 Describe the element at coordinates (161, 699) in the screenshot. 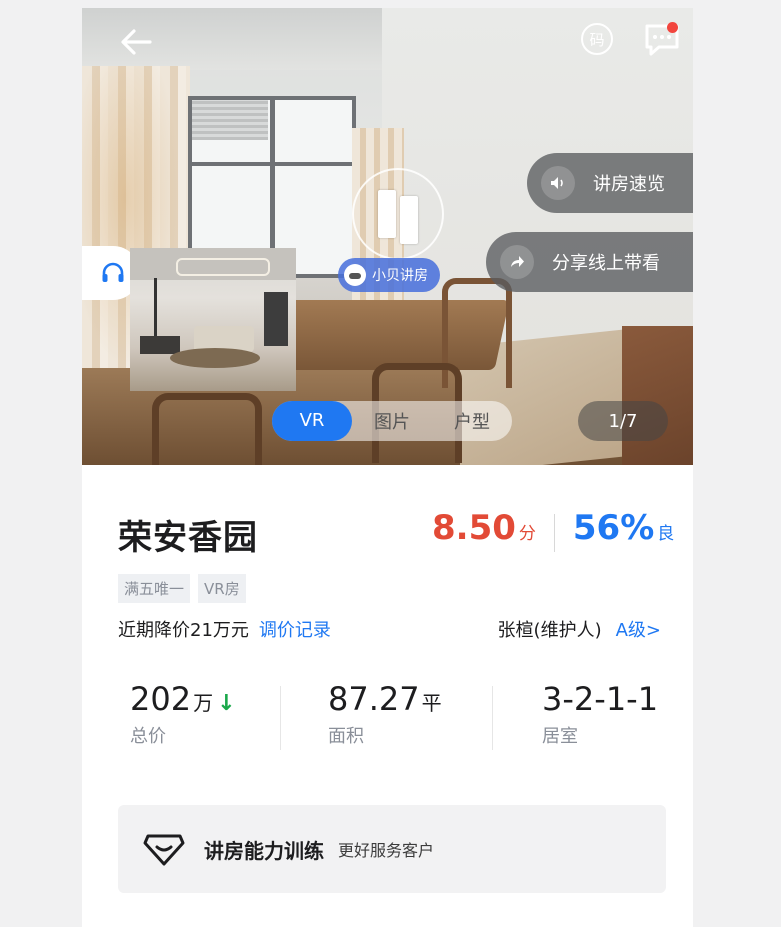

I see `total-price-value: 202` at that location.